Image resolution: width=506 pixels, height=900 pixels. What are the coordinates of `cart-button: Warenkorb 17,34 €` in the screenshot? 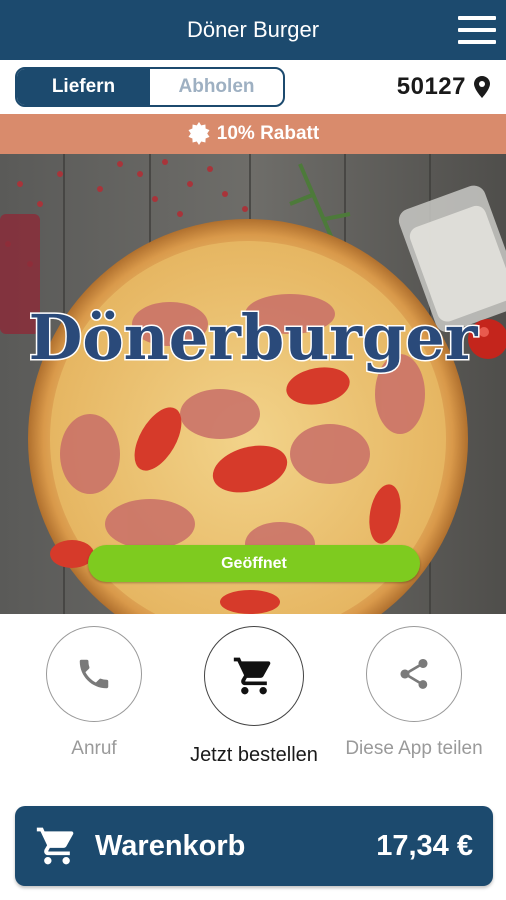 It's located at (254, 846).